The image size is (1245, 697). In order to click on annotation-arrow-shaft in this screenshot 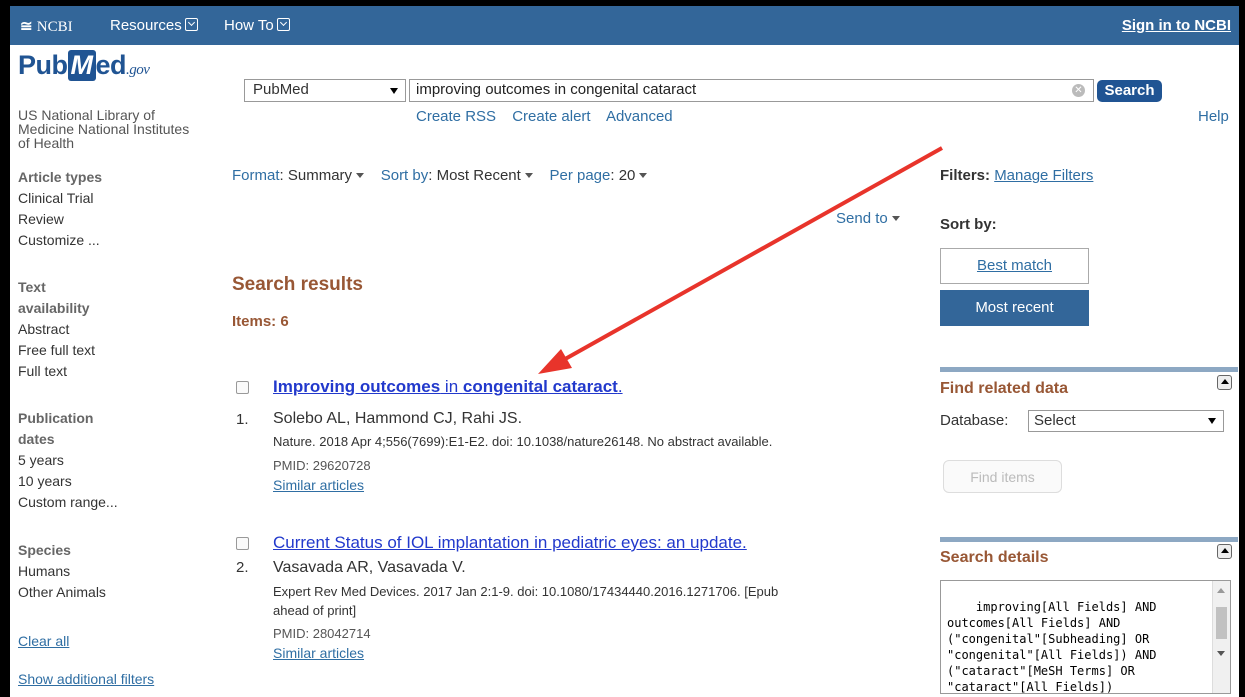, I will do `click(750, 255)`.